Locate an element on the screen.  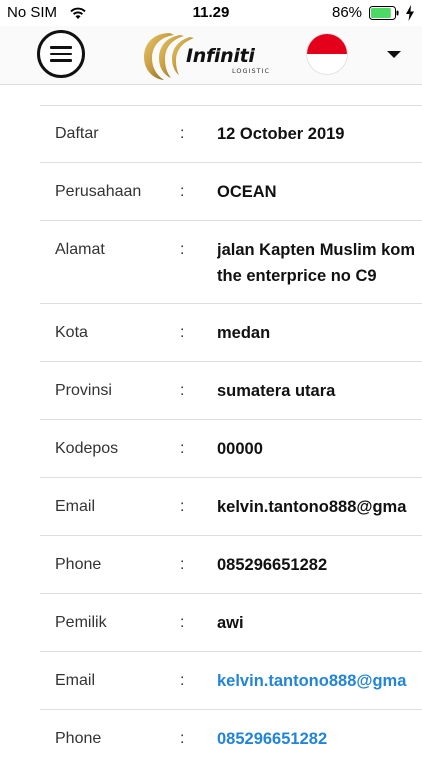
detail-label: Daftar is located at coordinates (77, 133).